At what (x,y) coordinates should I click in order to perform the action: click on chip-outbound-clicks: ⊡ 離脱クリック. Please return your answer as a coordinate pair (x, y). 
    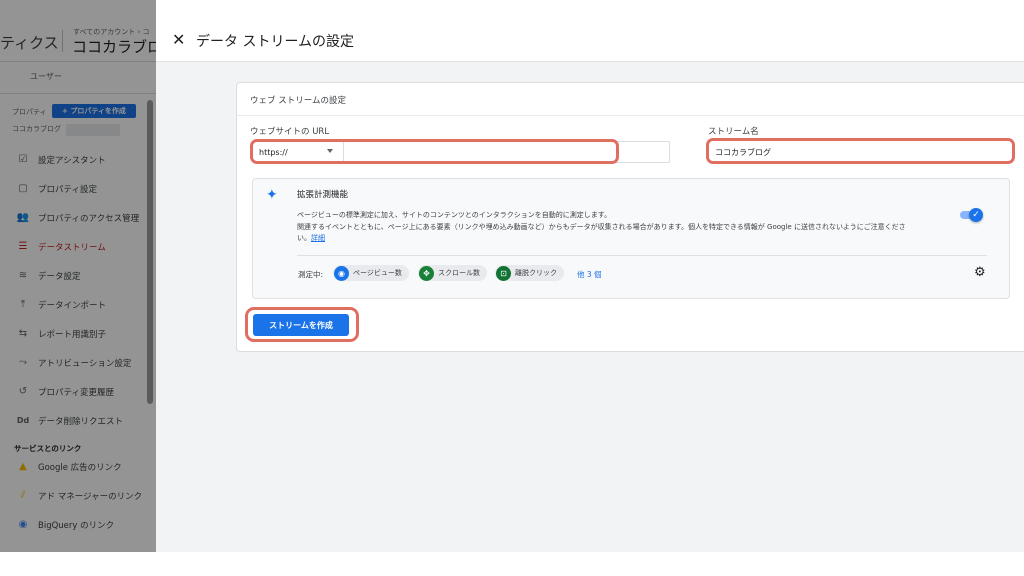
    Looking at the image, I should click on (529, 273).